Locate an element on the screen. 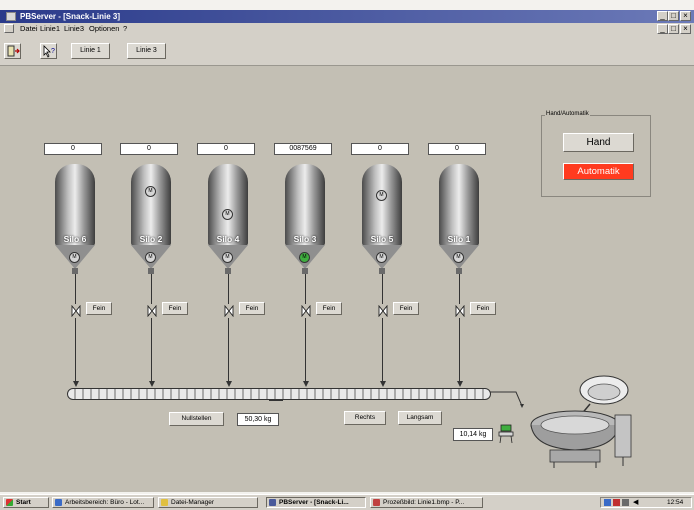 Image resolution: width=694 pixels, height=510 pixels. clock: 12:54 is located at coordinates (675, 502).